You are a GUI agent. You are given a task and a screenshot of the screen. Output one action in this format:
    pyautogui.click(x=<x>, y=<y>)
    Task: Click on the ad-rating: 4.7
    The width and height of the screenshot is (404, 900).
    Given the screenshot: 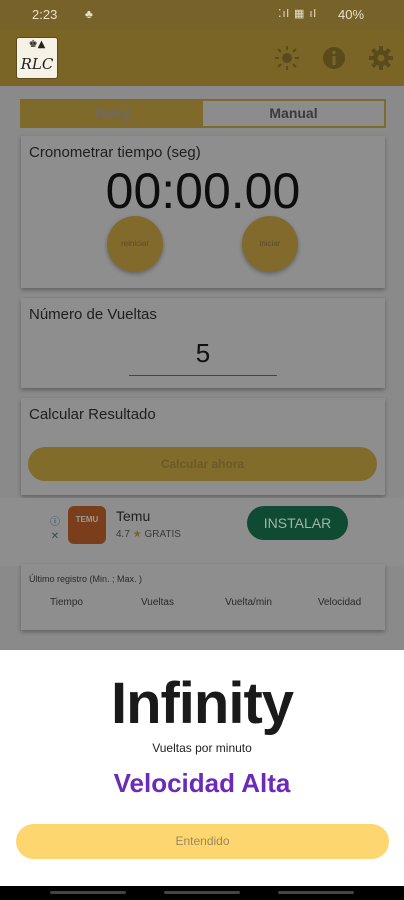 What is the action you would take?
    pyautogui.click(x=123, y=534)
    